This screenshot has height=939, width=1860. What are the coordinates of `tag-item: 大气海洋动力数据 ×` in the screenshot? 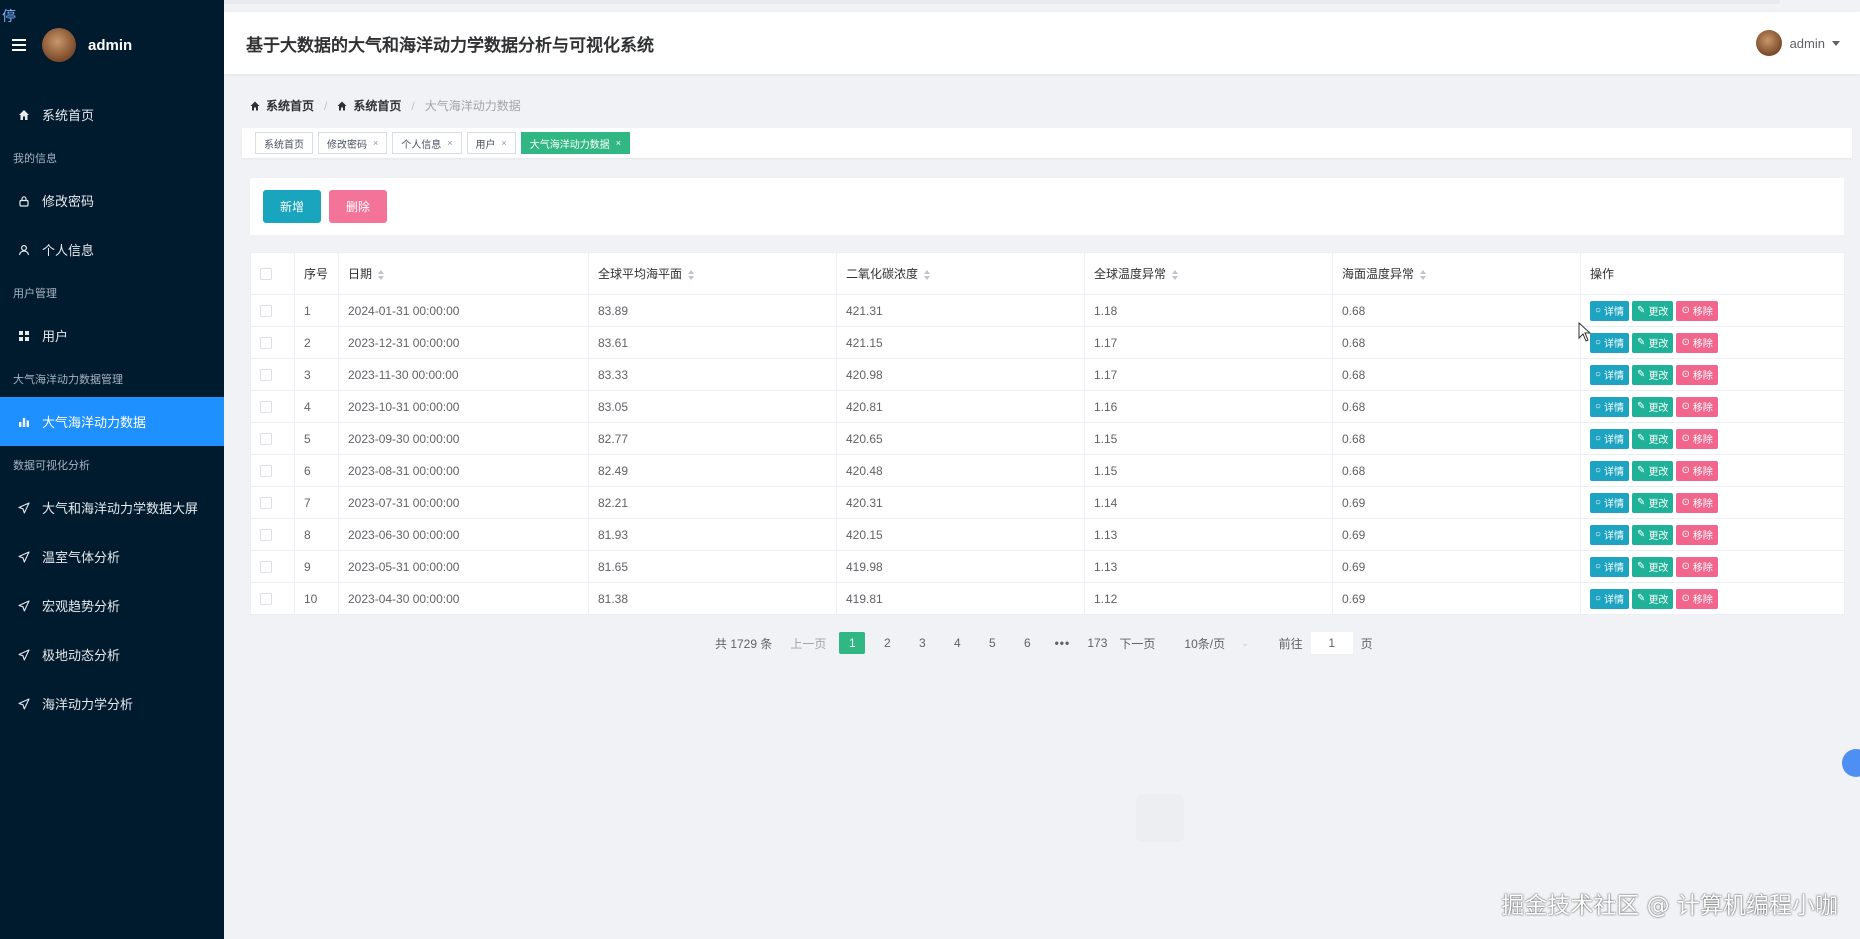 It's located at (575, 143).